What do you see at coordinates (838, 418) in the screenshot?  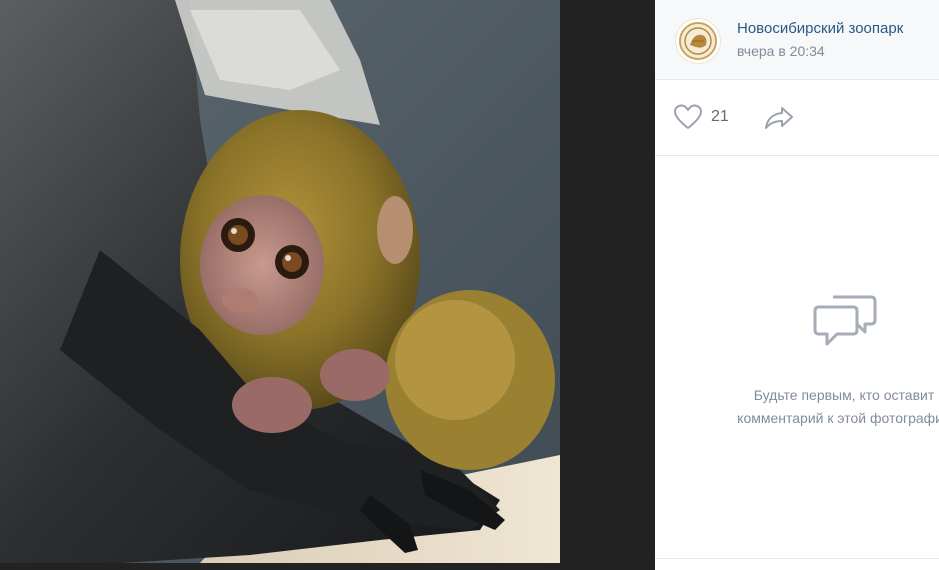 I see `comments-empty-line2: комментарий к этой фотографии` at bounding box center [838, 418].